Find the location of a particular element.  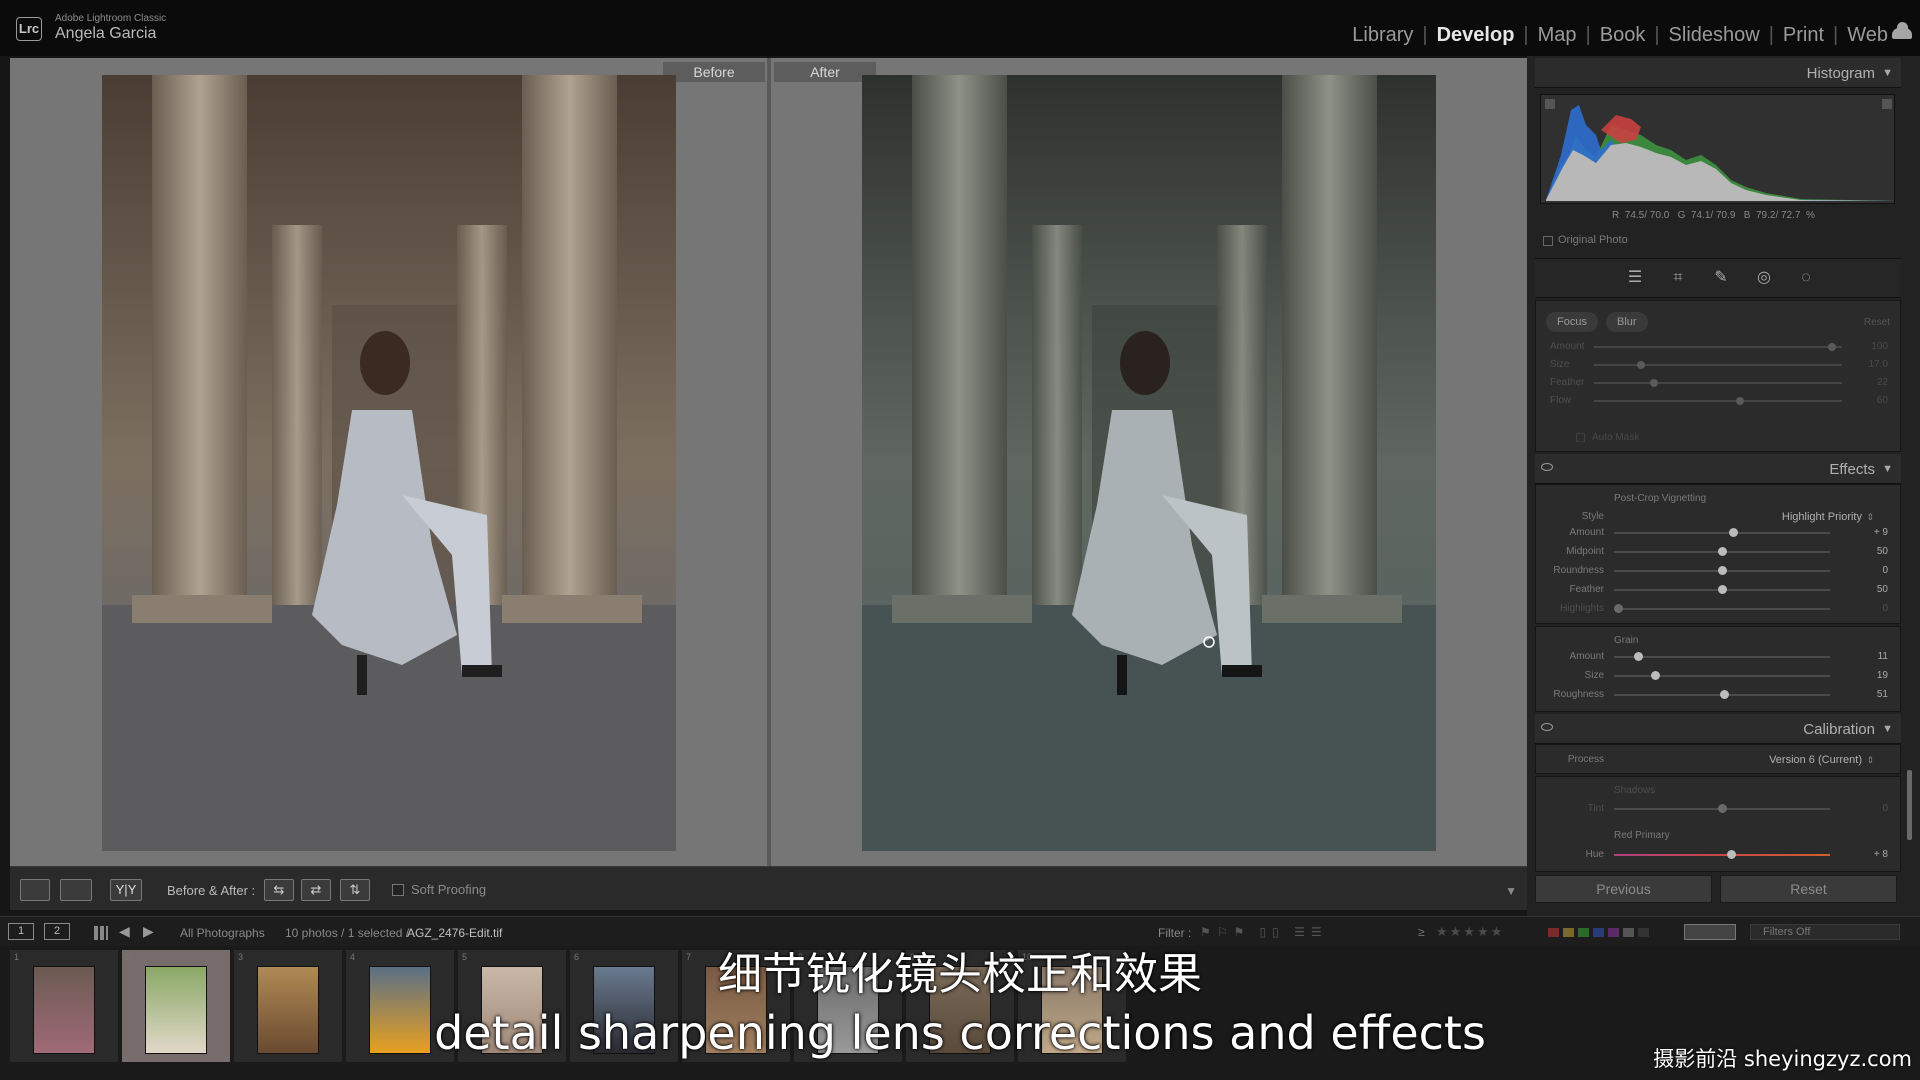

reset-button: Reset is located at coordinates (1808, 889).